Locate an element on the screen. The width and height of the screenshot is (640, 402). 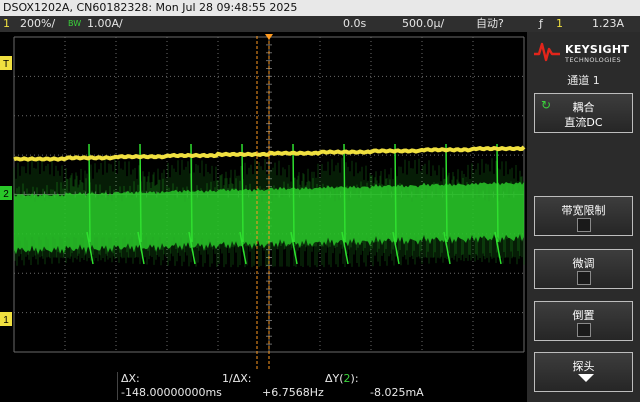
delta-y-label-suffix: ): is located at coordinates (354, 378).